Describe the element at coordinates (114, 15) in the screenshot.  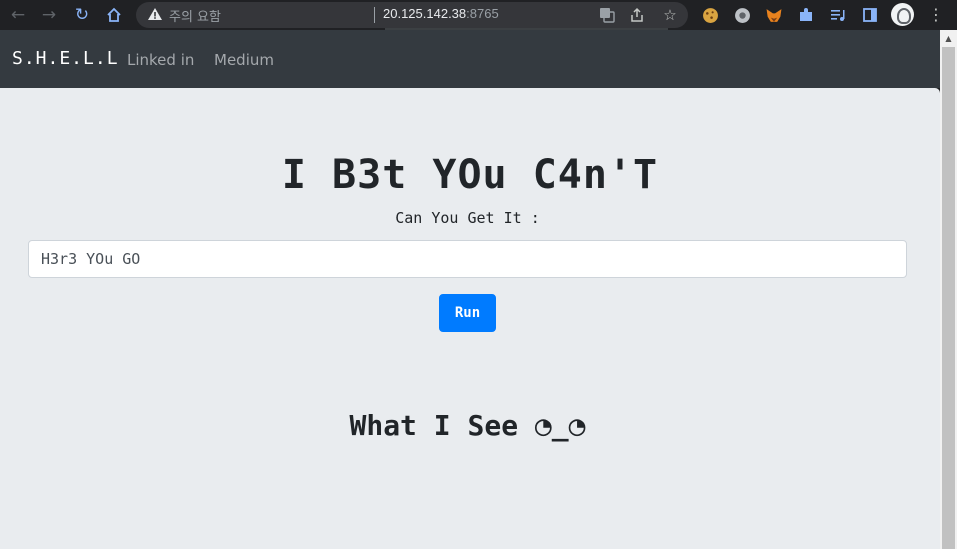
I see `home-icon` at that location.